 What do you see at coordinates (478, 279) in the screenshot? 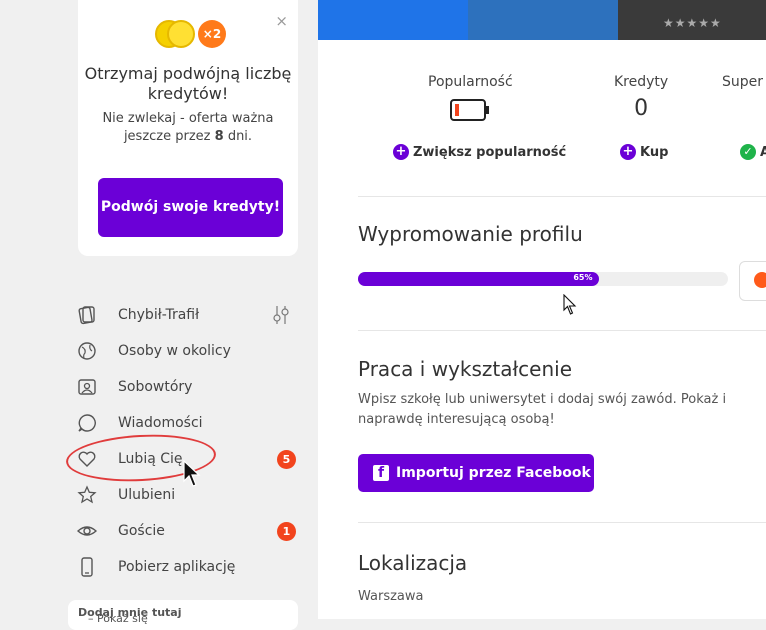
I see `promotion-progress-fill: 65%` at bounding box center [478, 279].